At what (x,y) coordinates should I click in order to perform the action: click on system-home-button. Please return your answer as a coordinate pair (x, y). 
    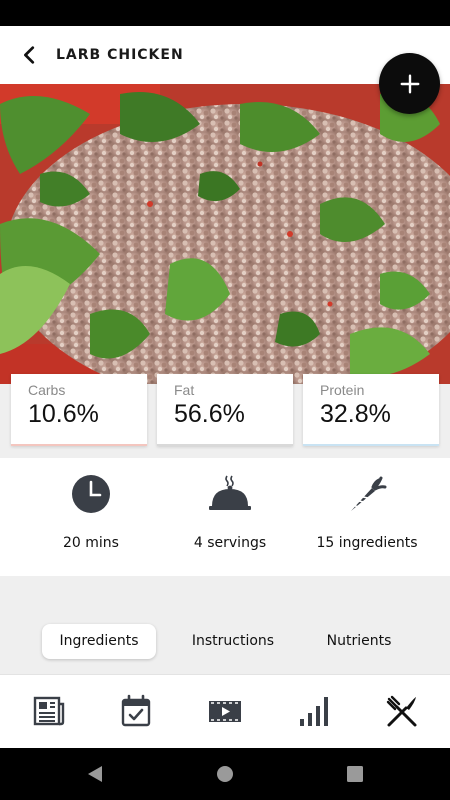
    Looking at the image, I should click on (225, 774).